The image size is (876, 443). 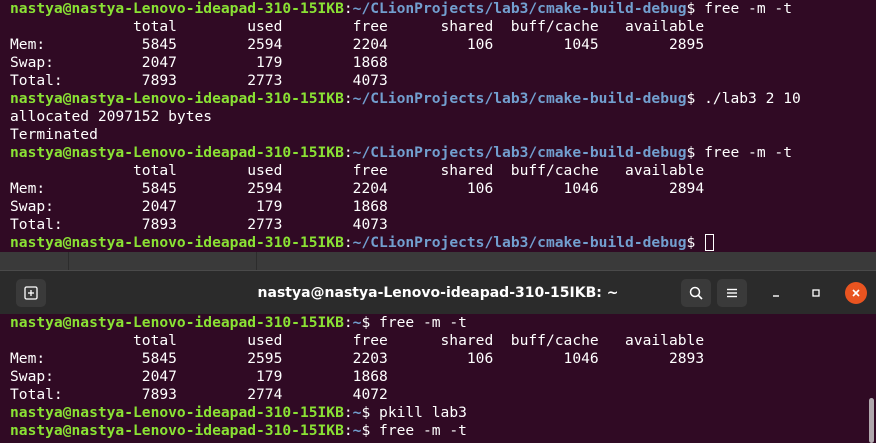 What do you see at coordinates (871, 420) in the screenshot?
I see `terminal-scrollbar` at bounding box center [871, 420].